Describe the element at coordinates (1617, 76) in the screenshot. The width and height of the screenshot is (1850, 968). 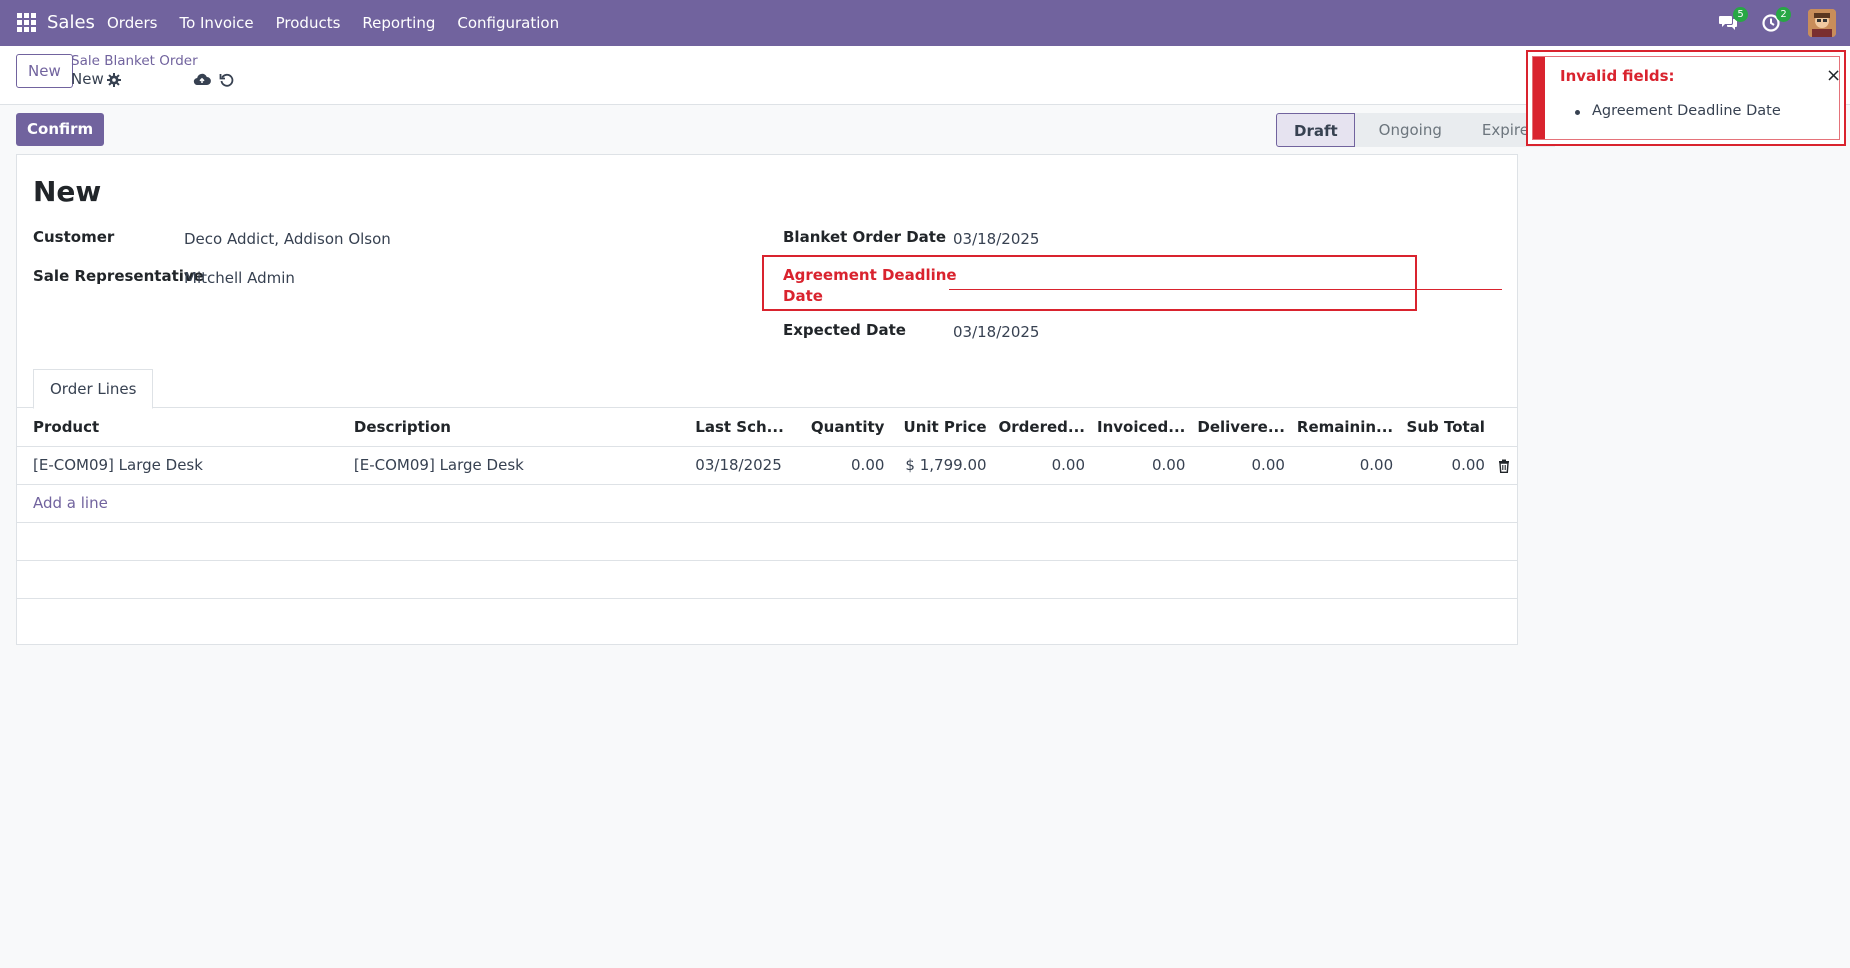
I see `notification-title: Invalid fields:` at that location.